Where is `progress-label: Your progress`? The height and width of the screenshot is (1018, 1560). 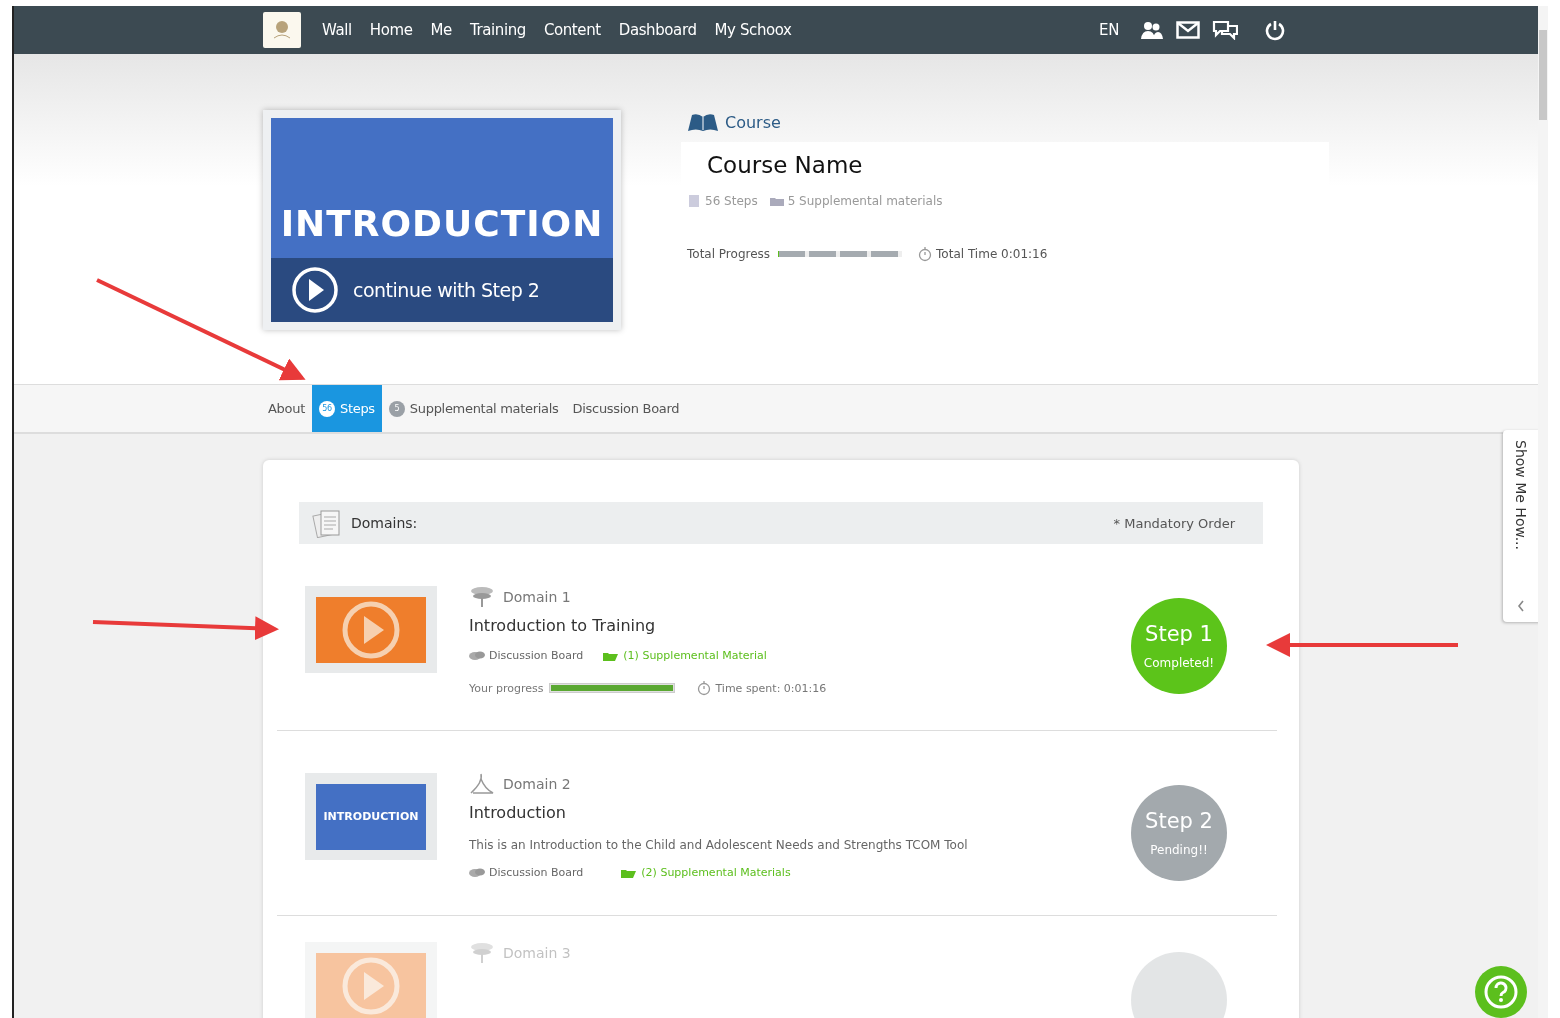 progress-label: Your progress is located at coordinates (506, 688).